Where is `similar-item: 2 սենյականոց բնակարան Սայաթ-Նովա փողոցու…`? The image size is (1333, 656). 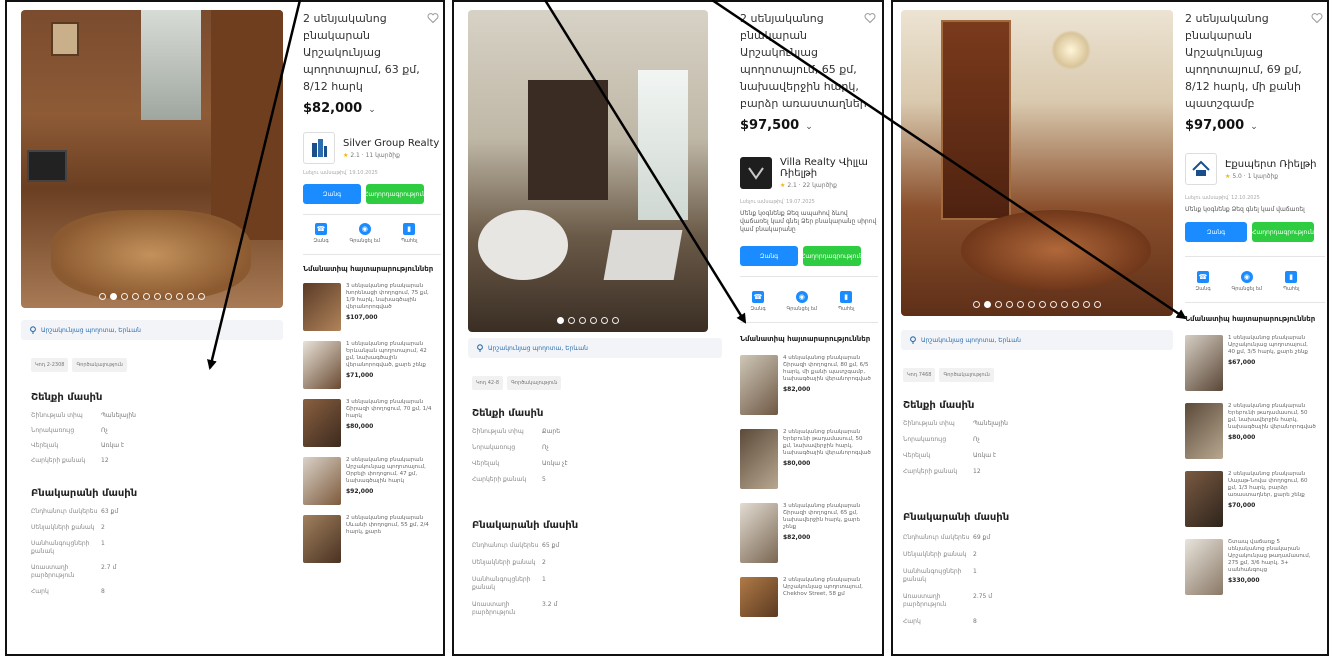 similar-item: 2 սենյականոց բնակարան Սայաթ-Նովա փողոցու… is located at coordinates (1255, 499).